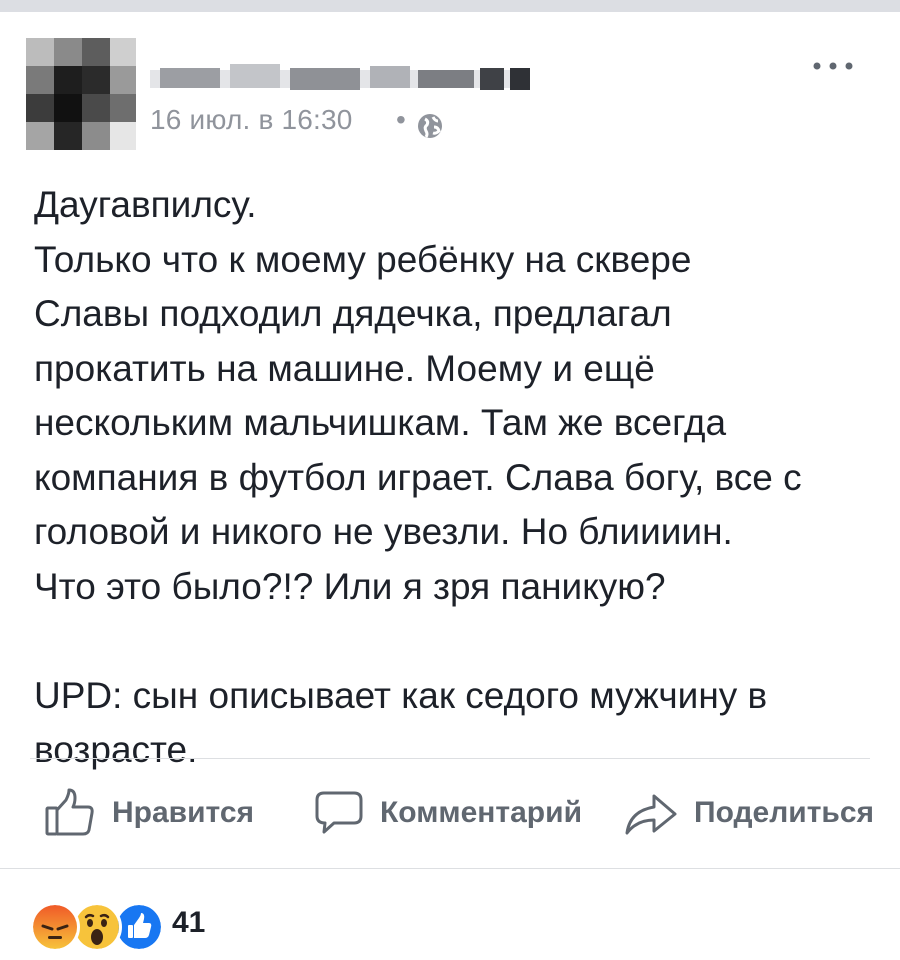  Describe the element at coordinates (833, 66) in the screenshot. I see `more-dots-icon` at that location.